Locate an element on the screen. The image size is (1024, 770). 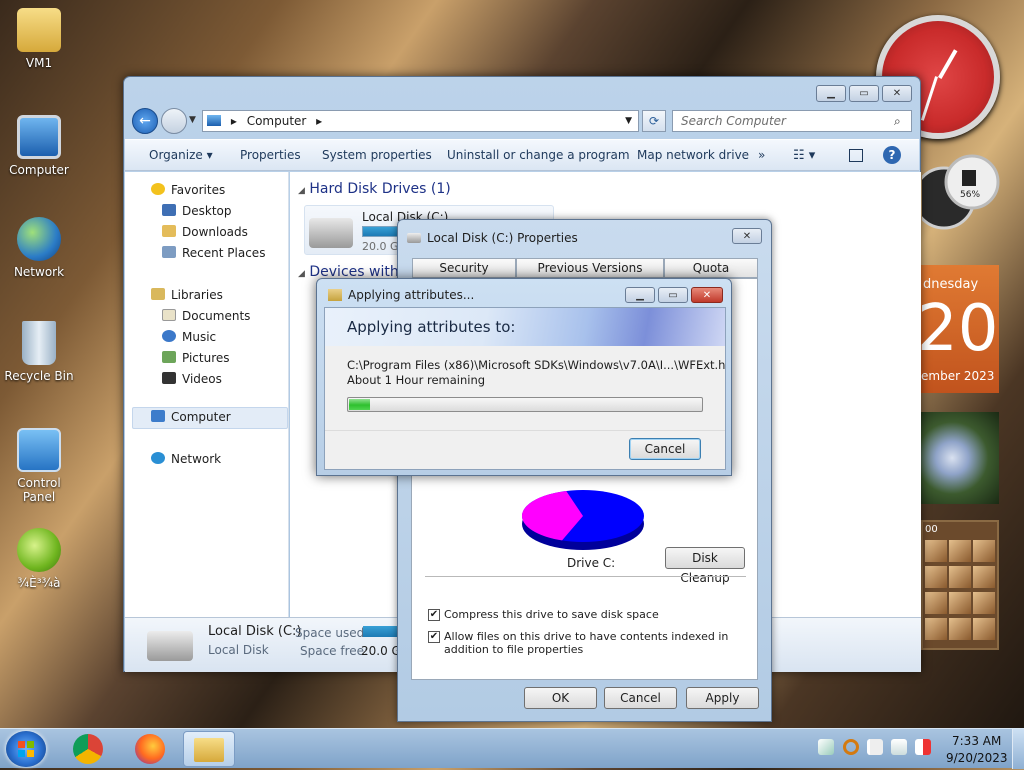
maximize-button: ▭ is located at coordinates (864, 93).